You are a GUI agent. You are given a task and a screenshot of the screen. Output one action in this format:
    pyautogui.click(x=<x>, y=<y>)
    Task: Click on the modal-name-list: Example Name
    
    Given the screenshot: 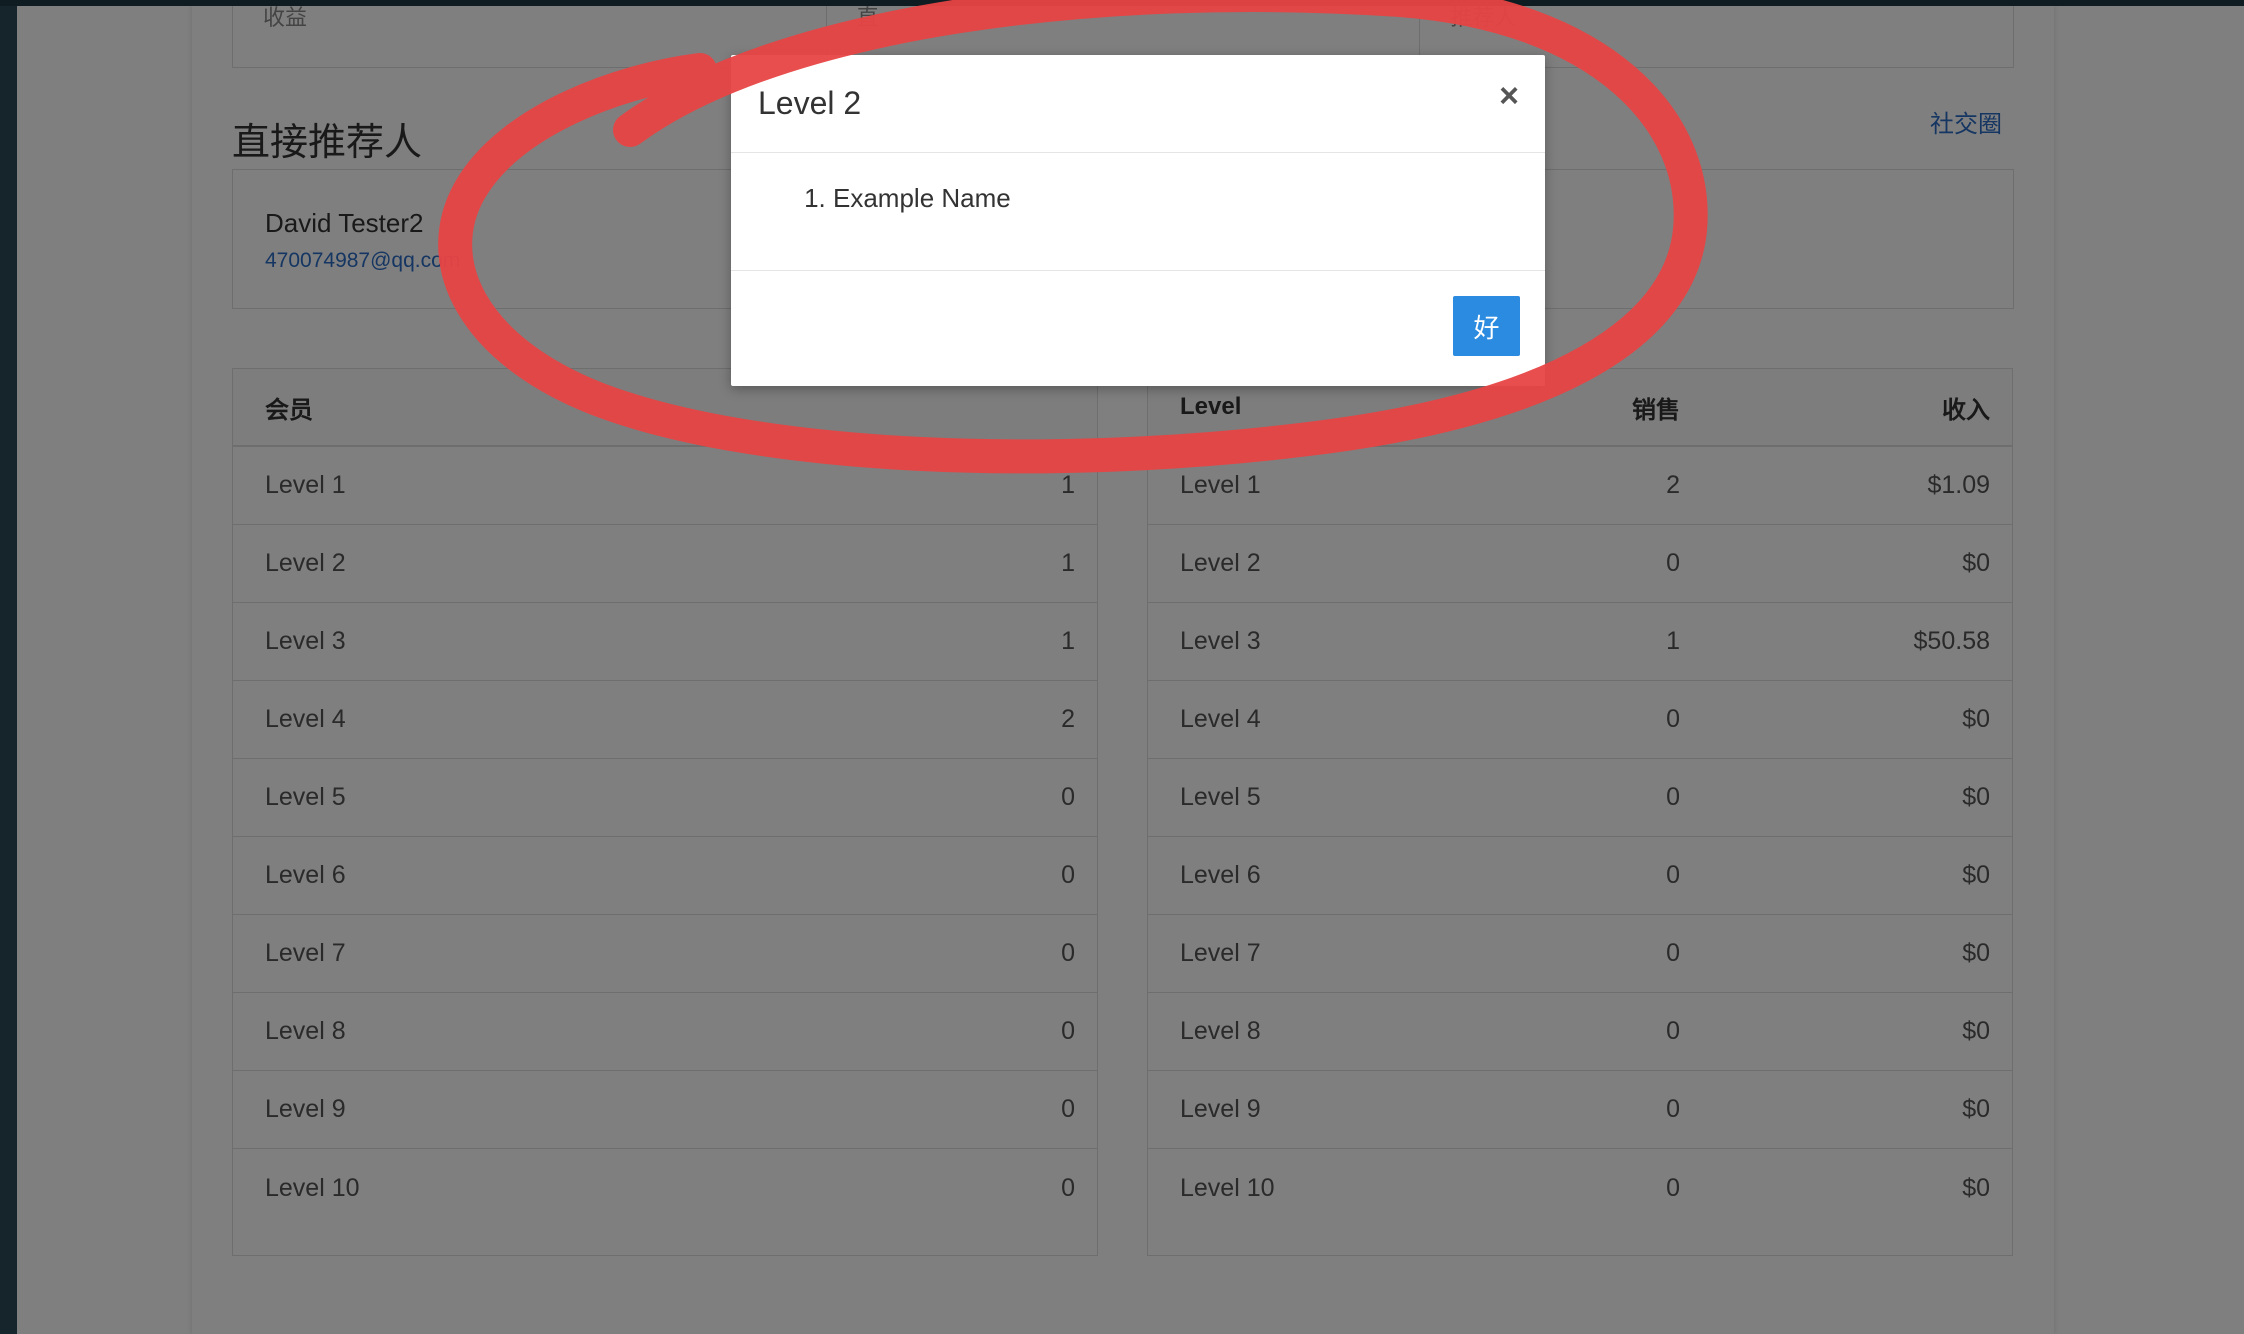 What is the action you would take?
    pyautogui.click(x=1173, y=198)
    